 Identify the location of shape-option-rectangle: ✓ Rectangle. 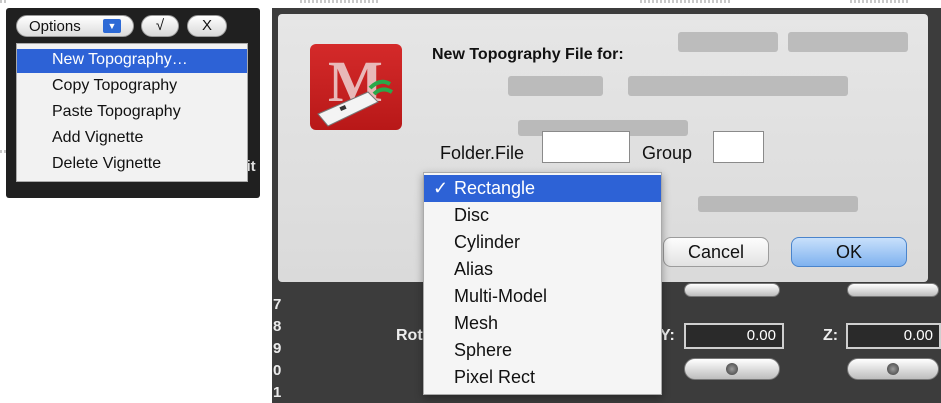
(542, 188).